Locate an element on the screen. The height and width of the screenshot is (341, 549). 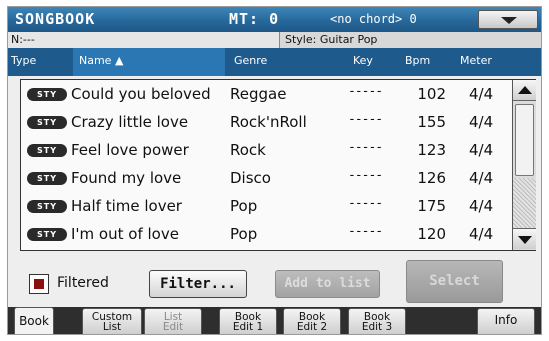
style-name-display: Style: Guitar Pop is located at coordinates (410, 40).